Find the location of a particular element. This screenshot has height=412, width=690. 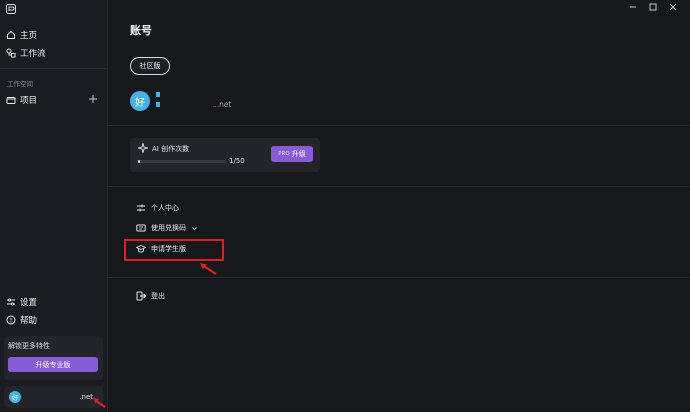

chevron-down-icon is located at coordinates (194, 228).